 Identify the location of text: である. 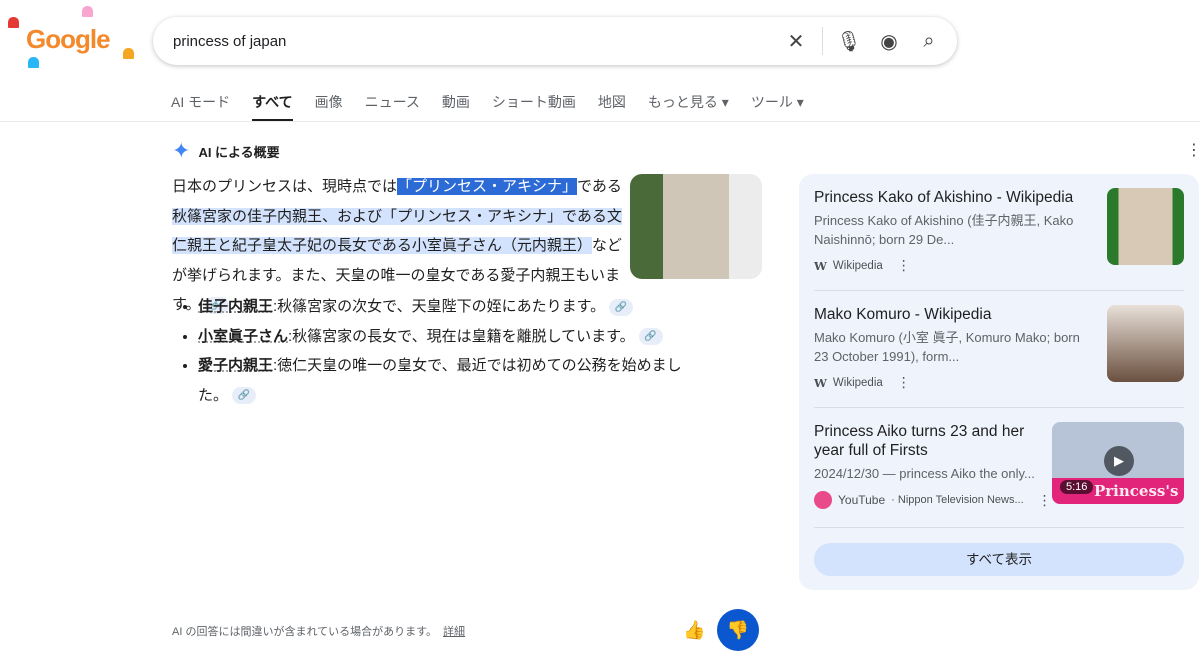
(599, 186).